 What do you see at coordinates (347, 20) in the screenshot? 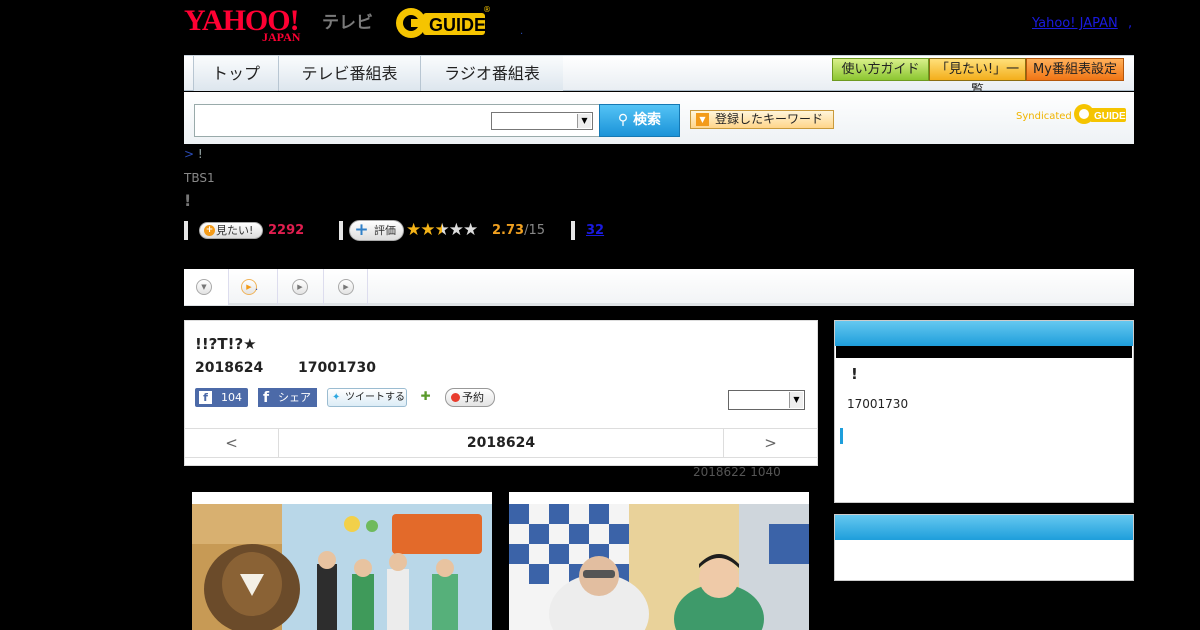
I see `logo-tv-text: テレビ` at bounding box center [347, 20].